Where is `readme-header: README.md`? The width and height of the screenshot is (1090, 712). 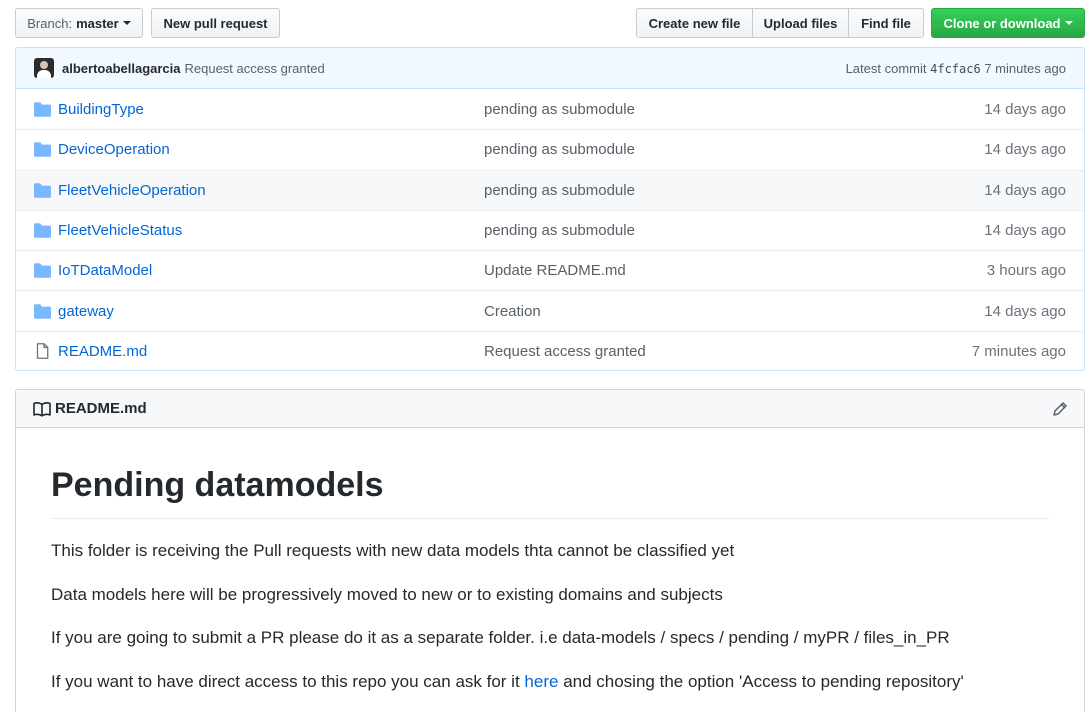
readme-header: README.md is located at coordinates (550, 409).